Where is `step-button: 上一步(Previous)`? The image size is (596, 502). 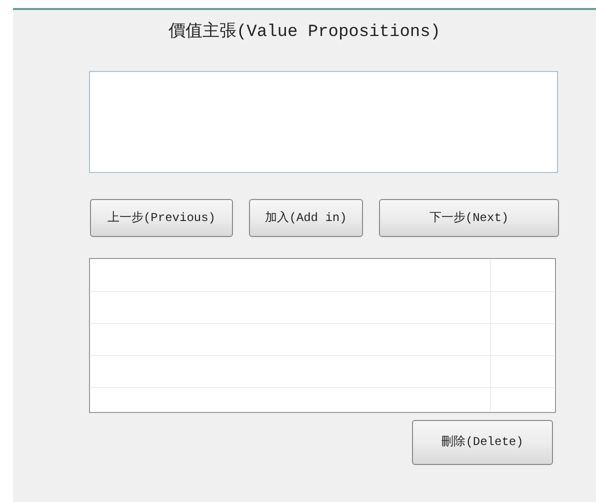 step-button: 上一步(Previous) is located at coordinates (161, 217).